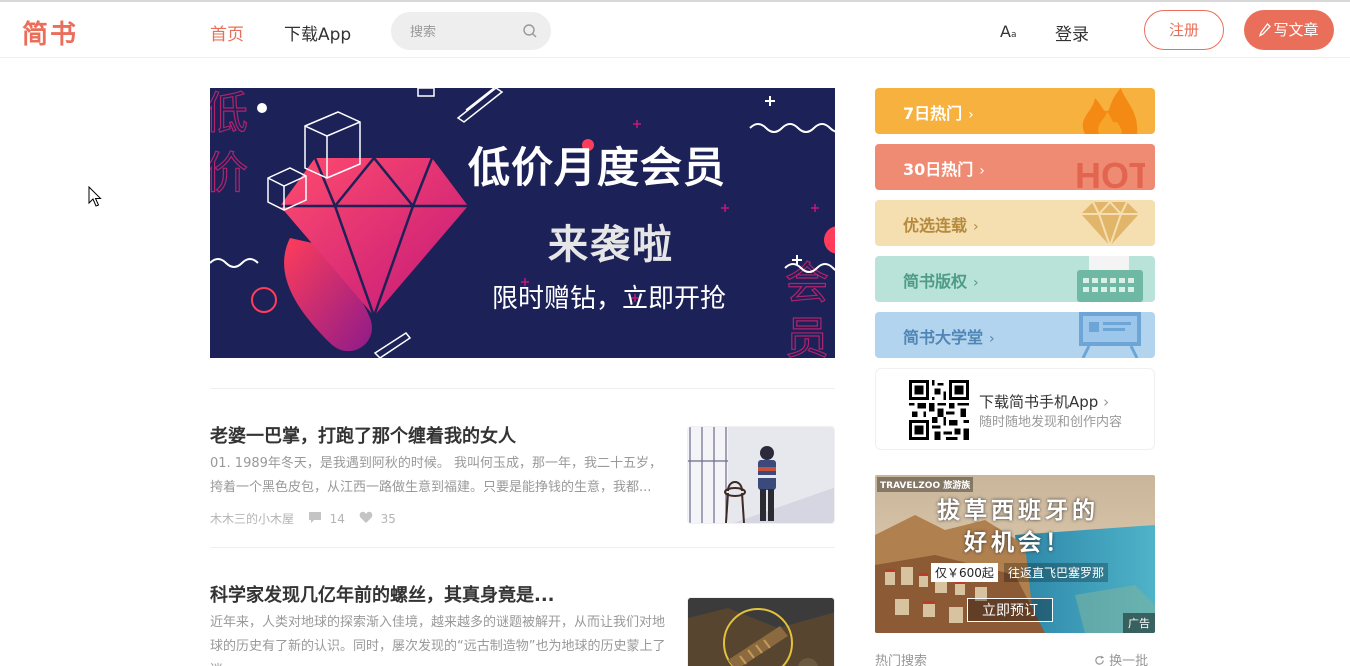  What do you see at coordinates (1265, 30) in the screenshot?
I see `pencil-icon` at bounding box center [1265, 30].